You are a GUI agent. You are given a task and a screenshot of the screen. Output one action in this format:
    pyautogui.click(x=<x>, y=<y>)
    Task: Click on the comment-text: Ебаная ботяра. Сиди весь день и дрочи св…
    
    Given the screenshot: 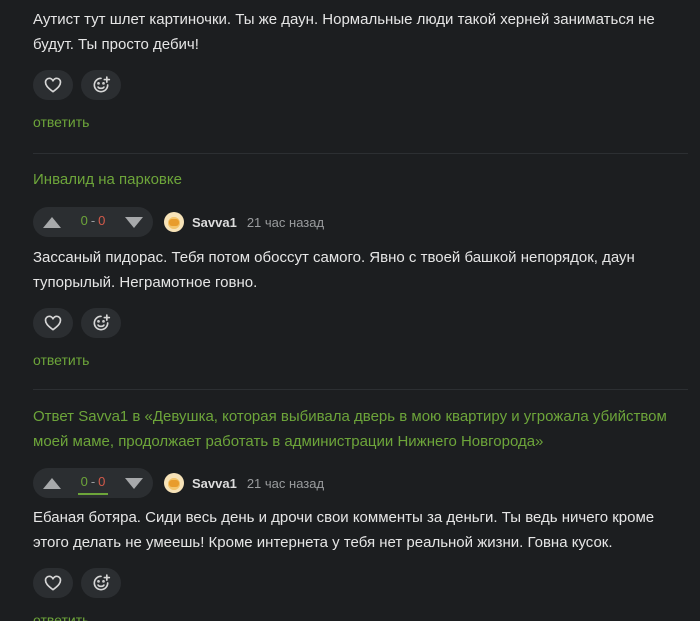 What is the action you would take?
    pyautogui.click(x=344, y=530)
    